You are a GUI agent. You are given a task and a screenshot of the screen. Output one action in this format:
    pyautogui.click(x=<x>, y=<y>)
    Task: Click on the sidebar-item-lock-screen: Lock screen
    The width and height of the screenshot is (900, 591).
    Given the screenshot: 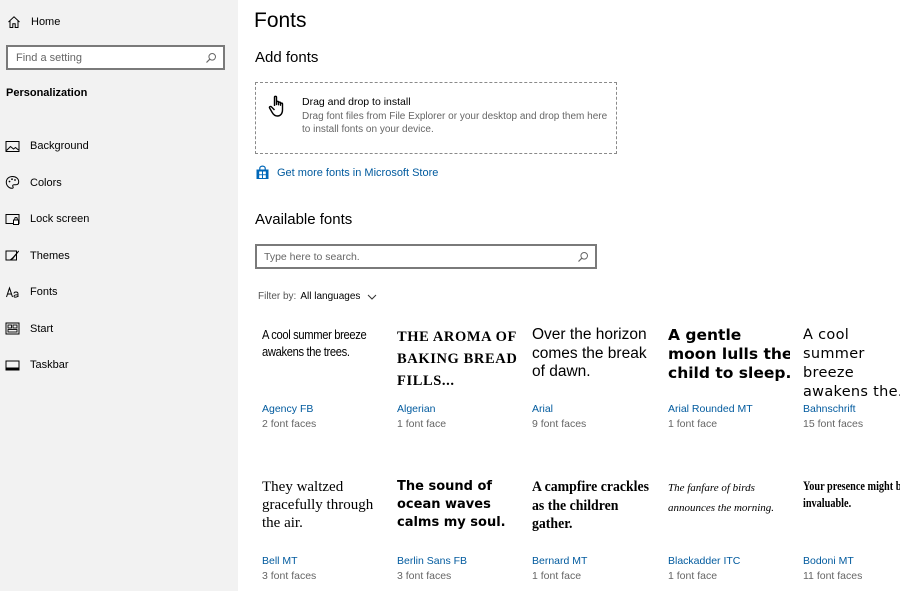 What is the action you would take?
    pyautogui.click(x=119, y=219)
    